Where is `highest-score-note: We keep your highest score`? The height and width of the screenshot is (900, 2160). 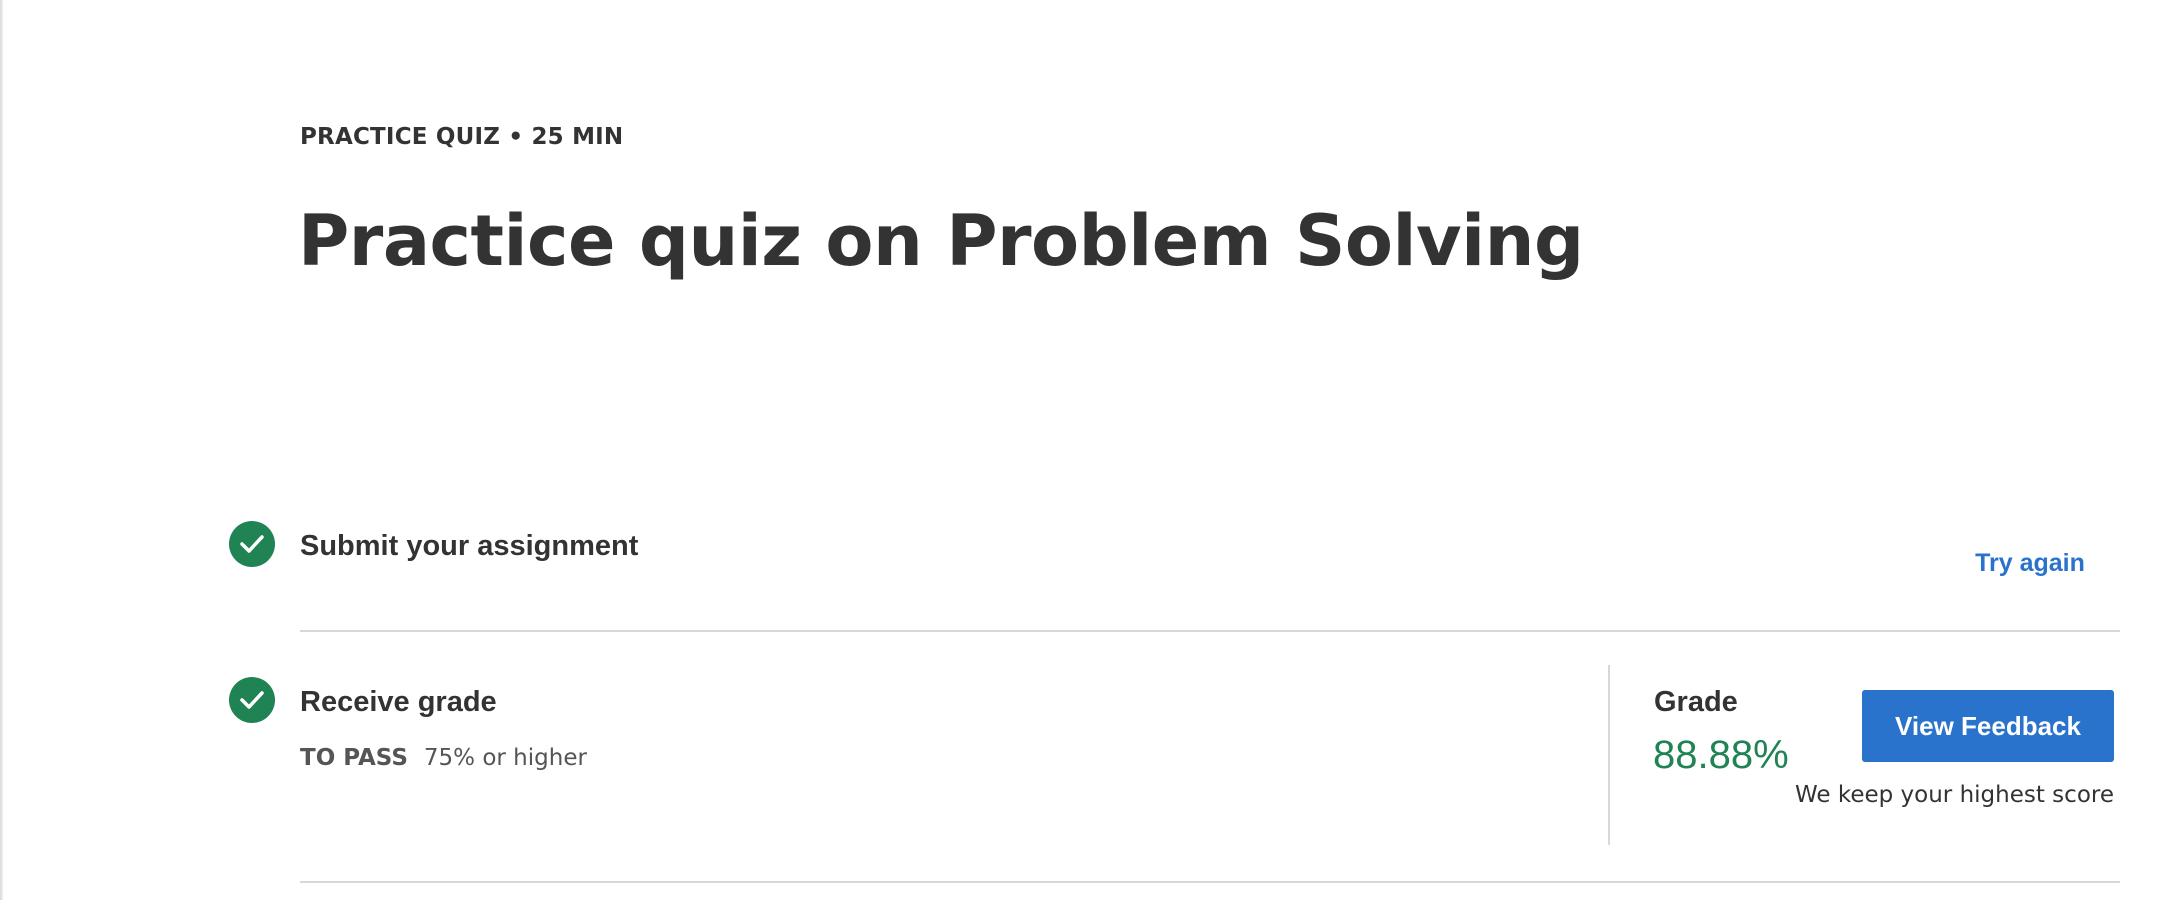
highest-score-note: We keep your highest score is located at coordinates (1954, 795).